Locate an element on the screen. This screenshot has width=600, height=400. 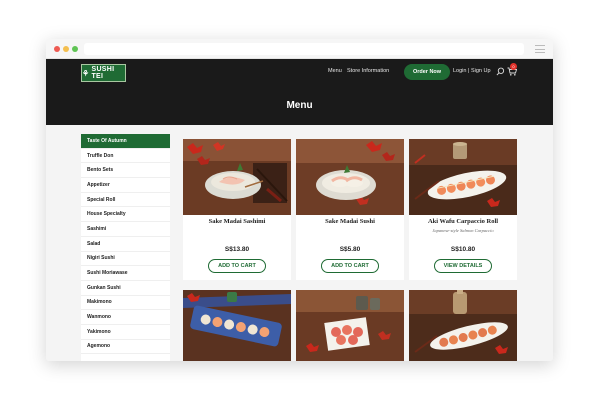
sidebar-item-gunkan-sushi: Gunkan Sushi is located at coordinates (125, 288).